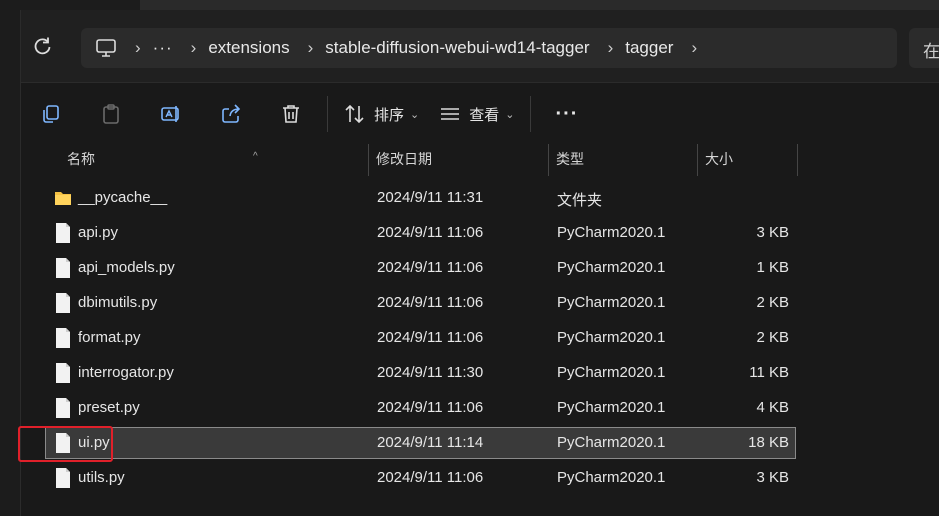 This screenshot has width=939, height=516. Describe the element at coordinates (430, 372) in the screenshot. I see `file-modified-date: 2024/9/11 11:30` at that location.